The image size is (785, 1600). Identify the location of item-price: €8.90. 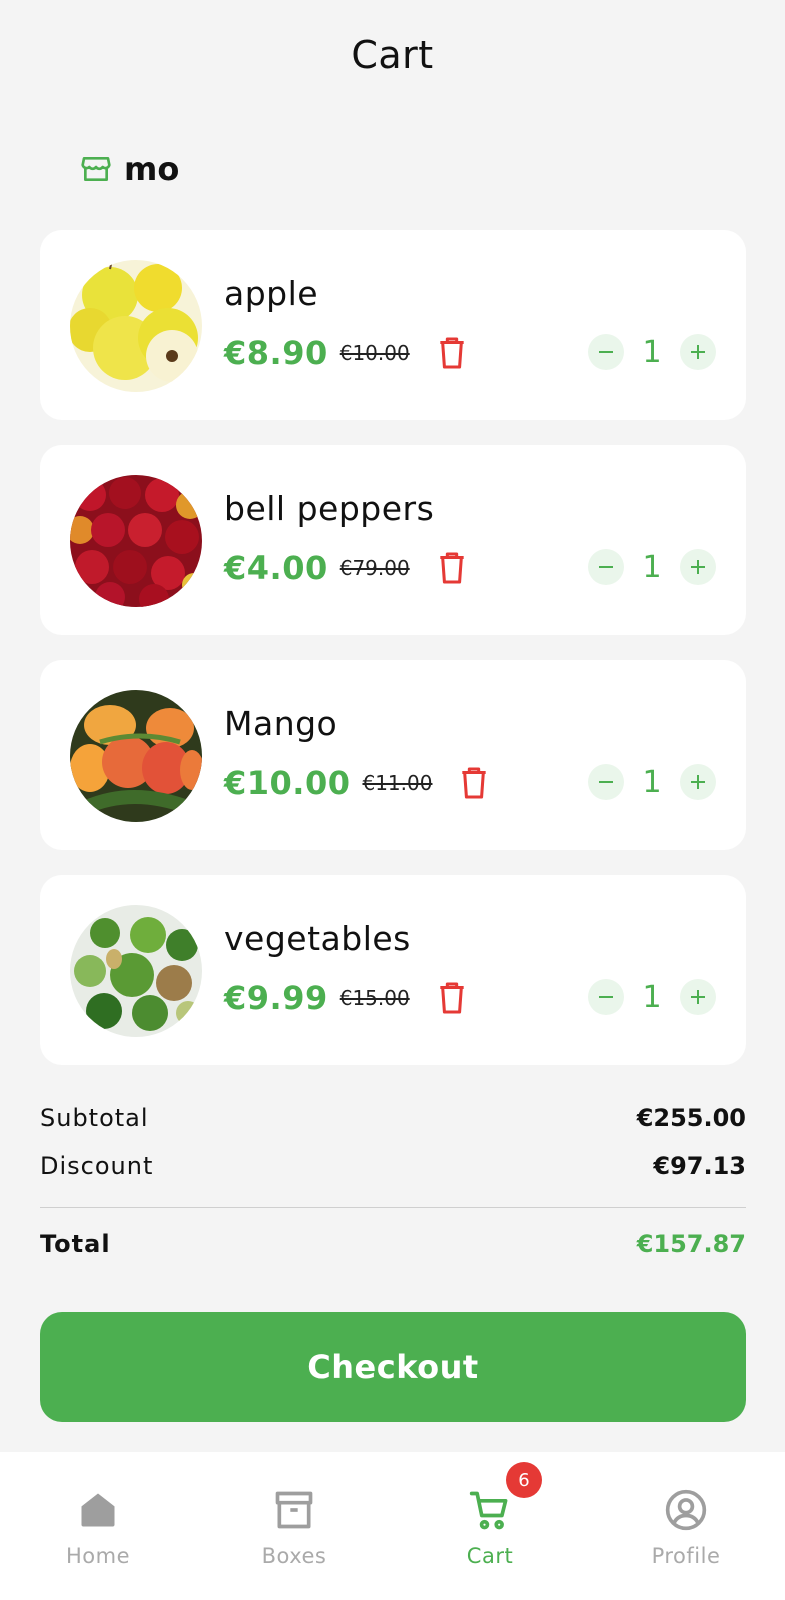
(276, 353).